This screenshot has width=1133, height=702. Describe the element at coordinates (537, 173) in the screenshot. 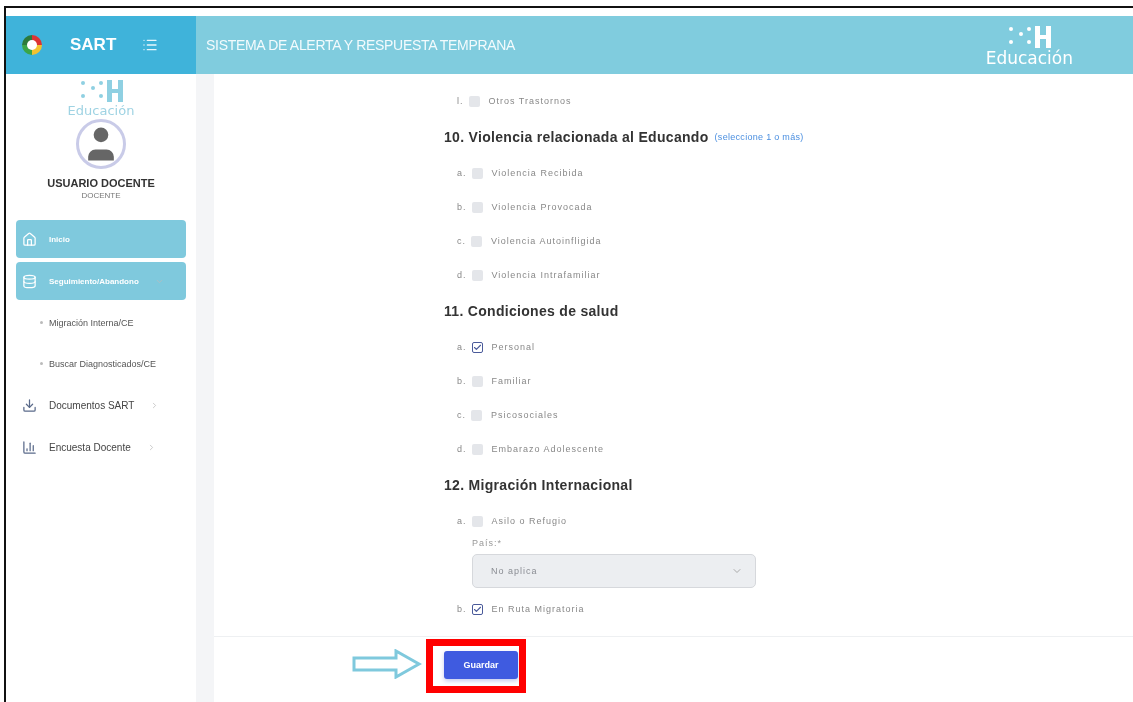

I see `option-label: Violencia Recibida` at that location.